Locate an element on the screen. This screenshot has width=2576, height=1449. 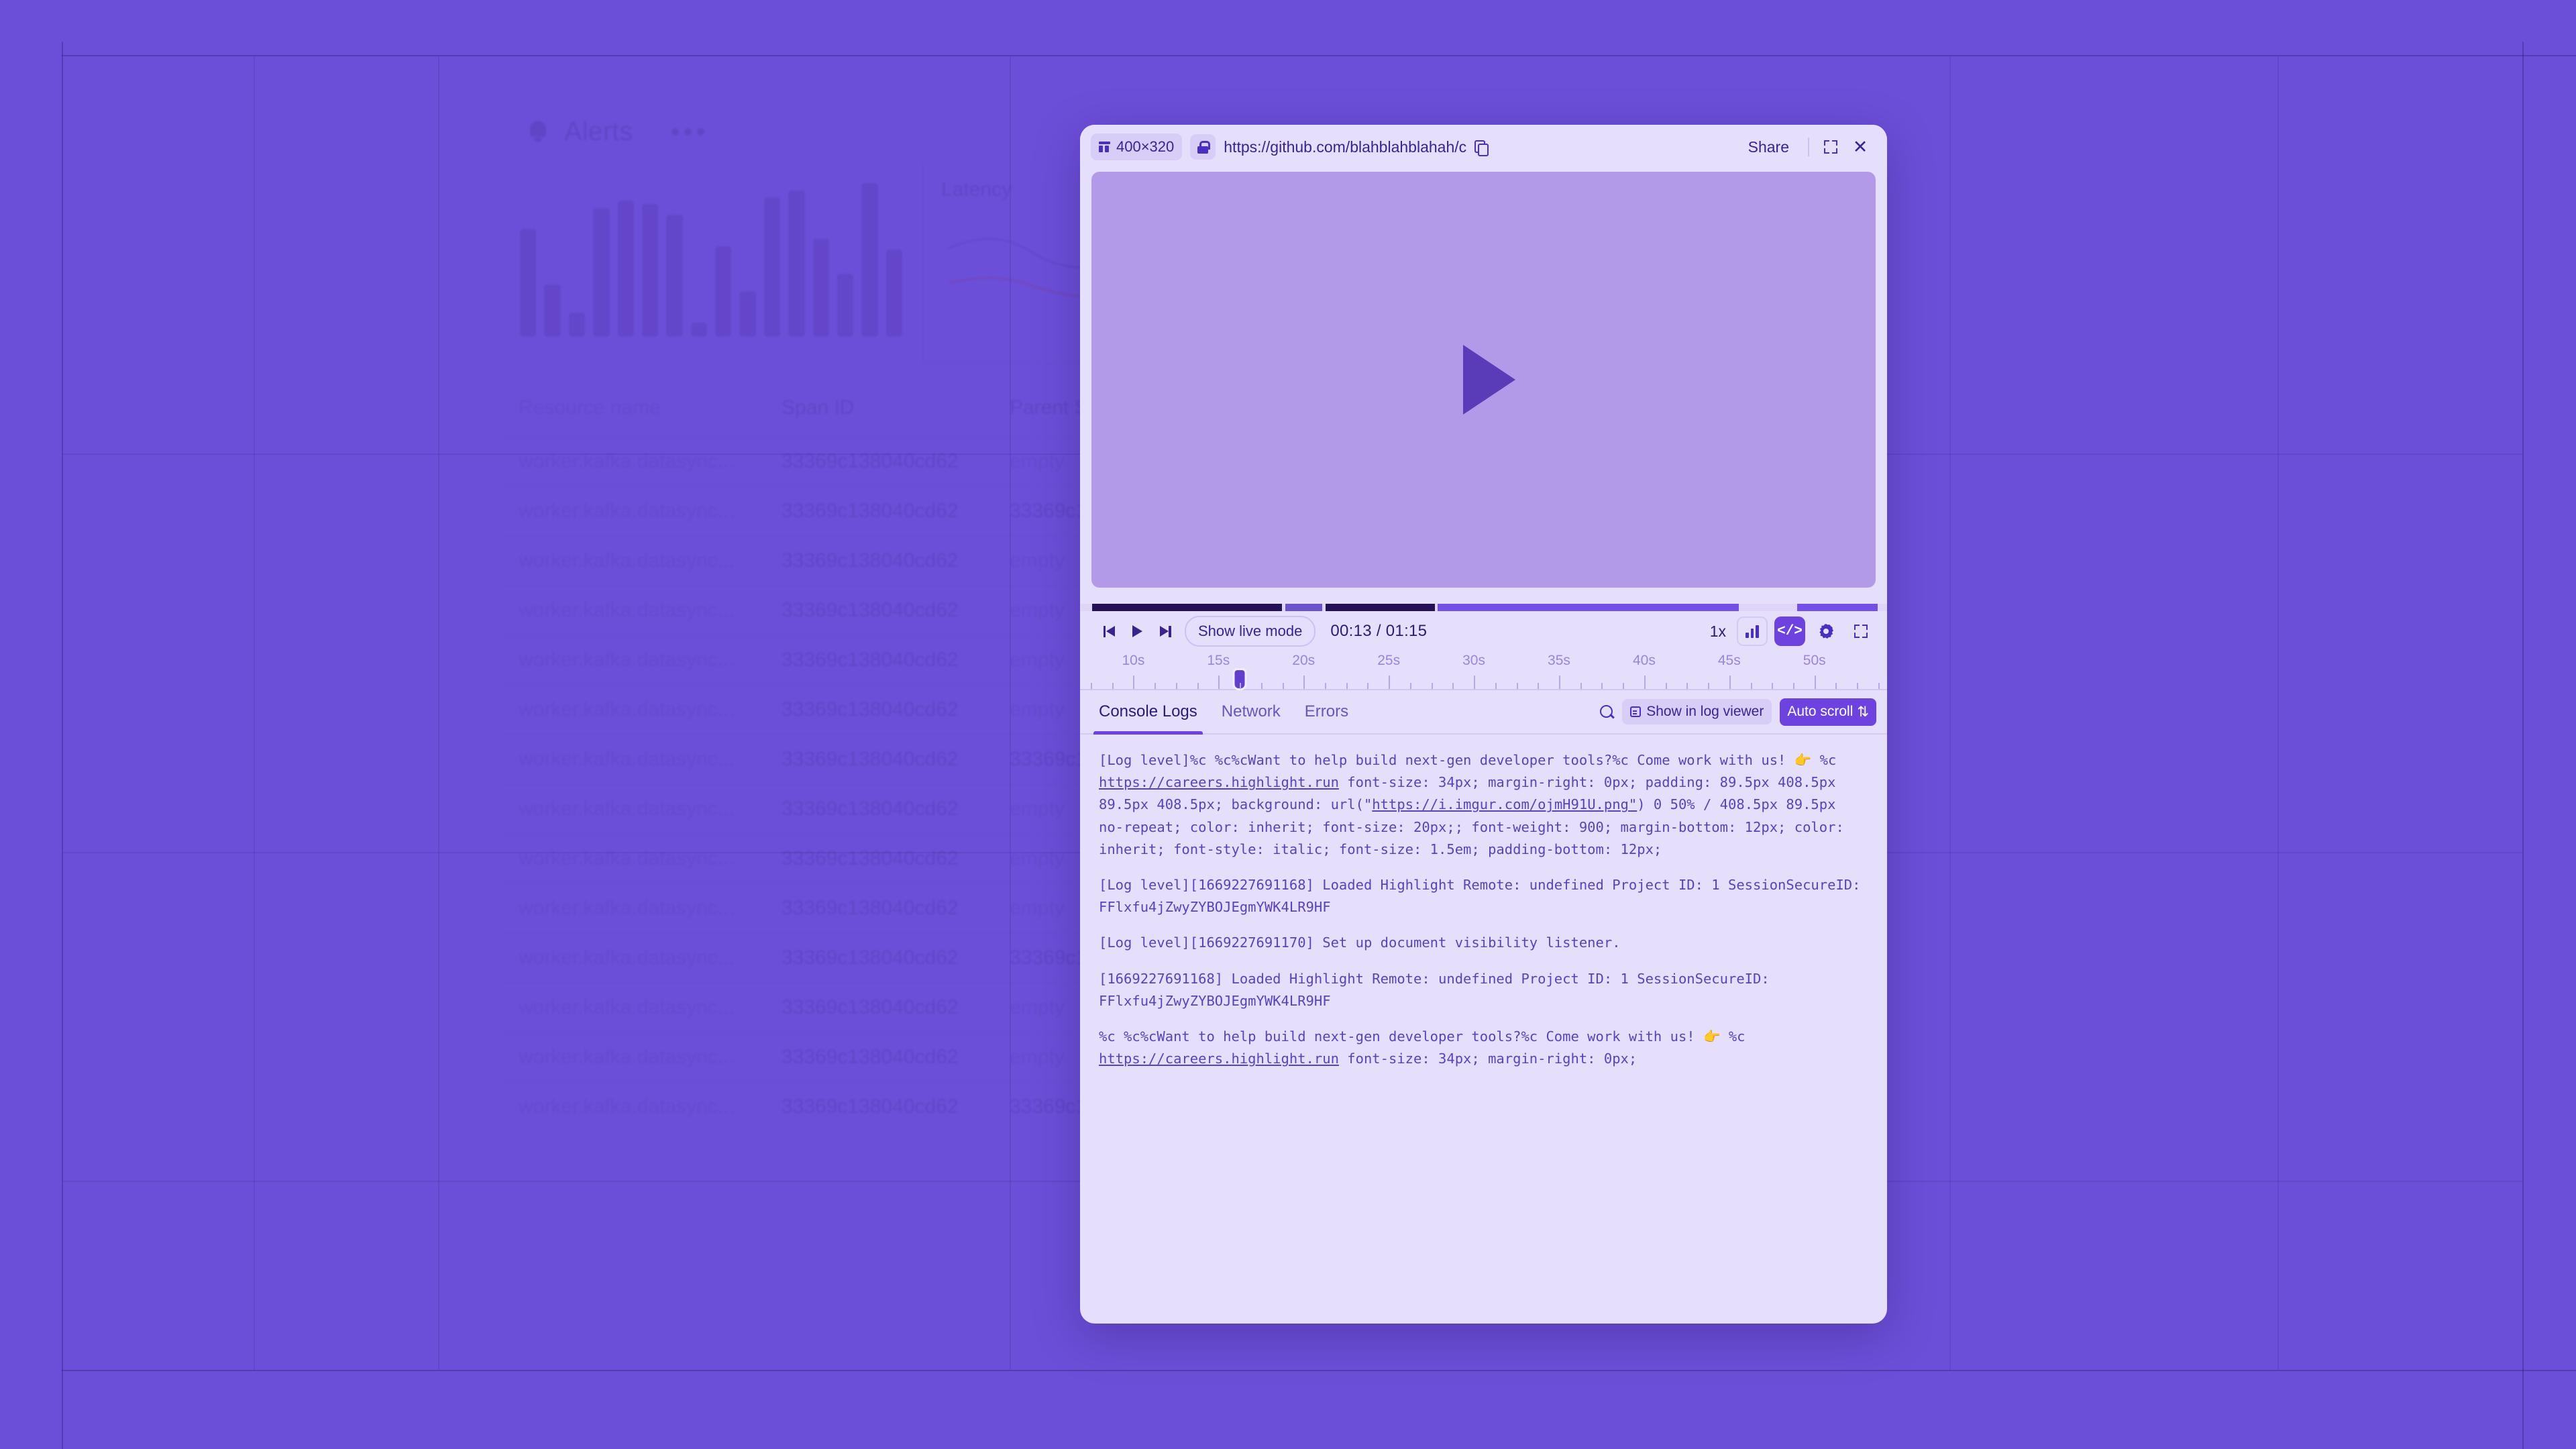
lock-icon is located at coordinates (1204, 147).